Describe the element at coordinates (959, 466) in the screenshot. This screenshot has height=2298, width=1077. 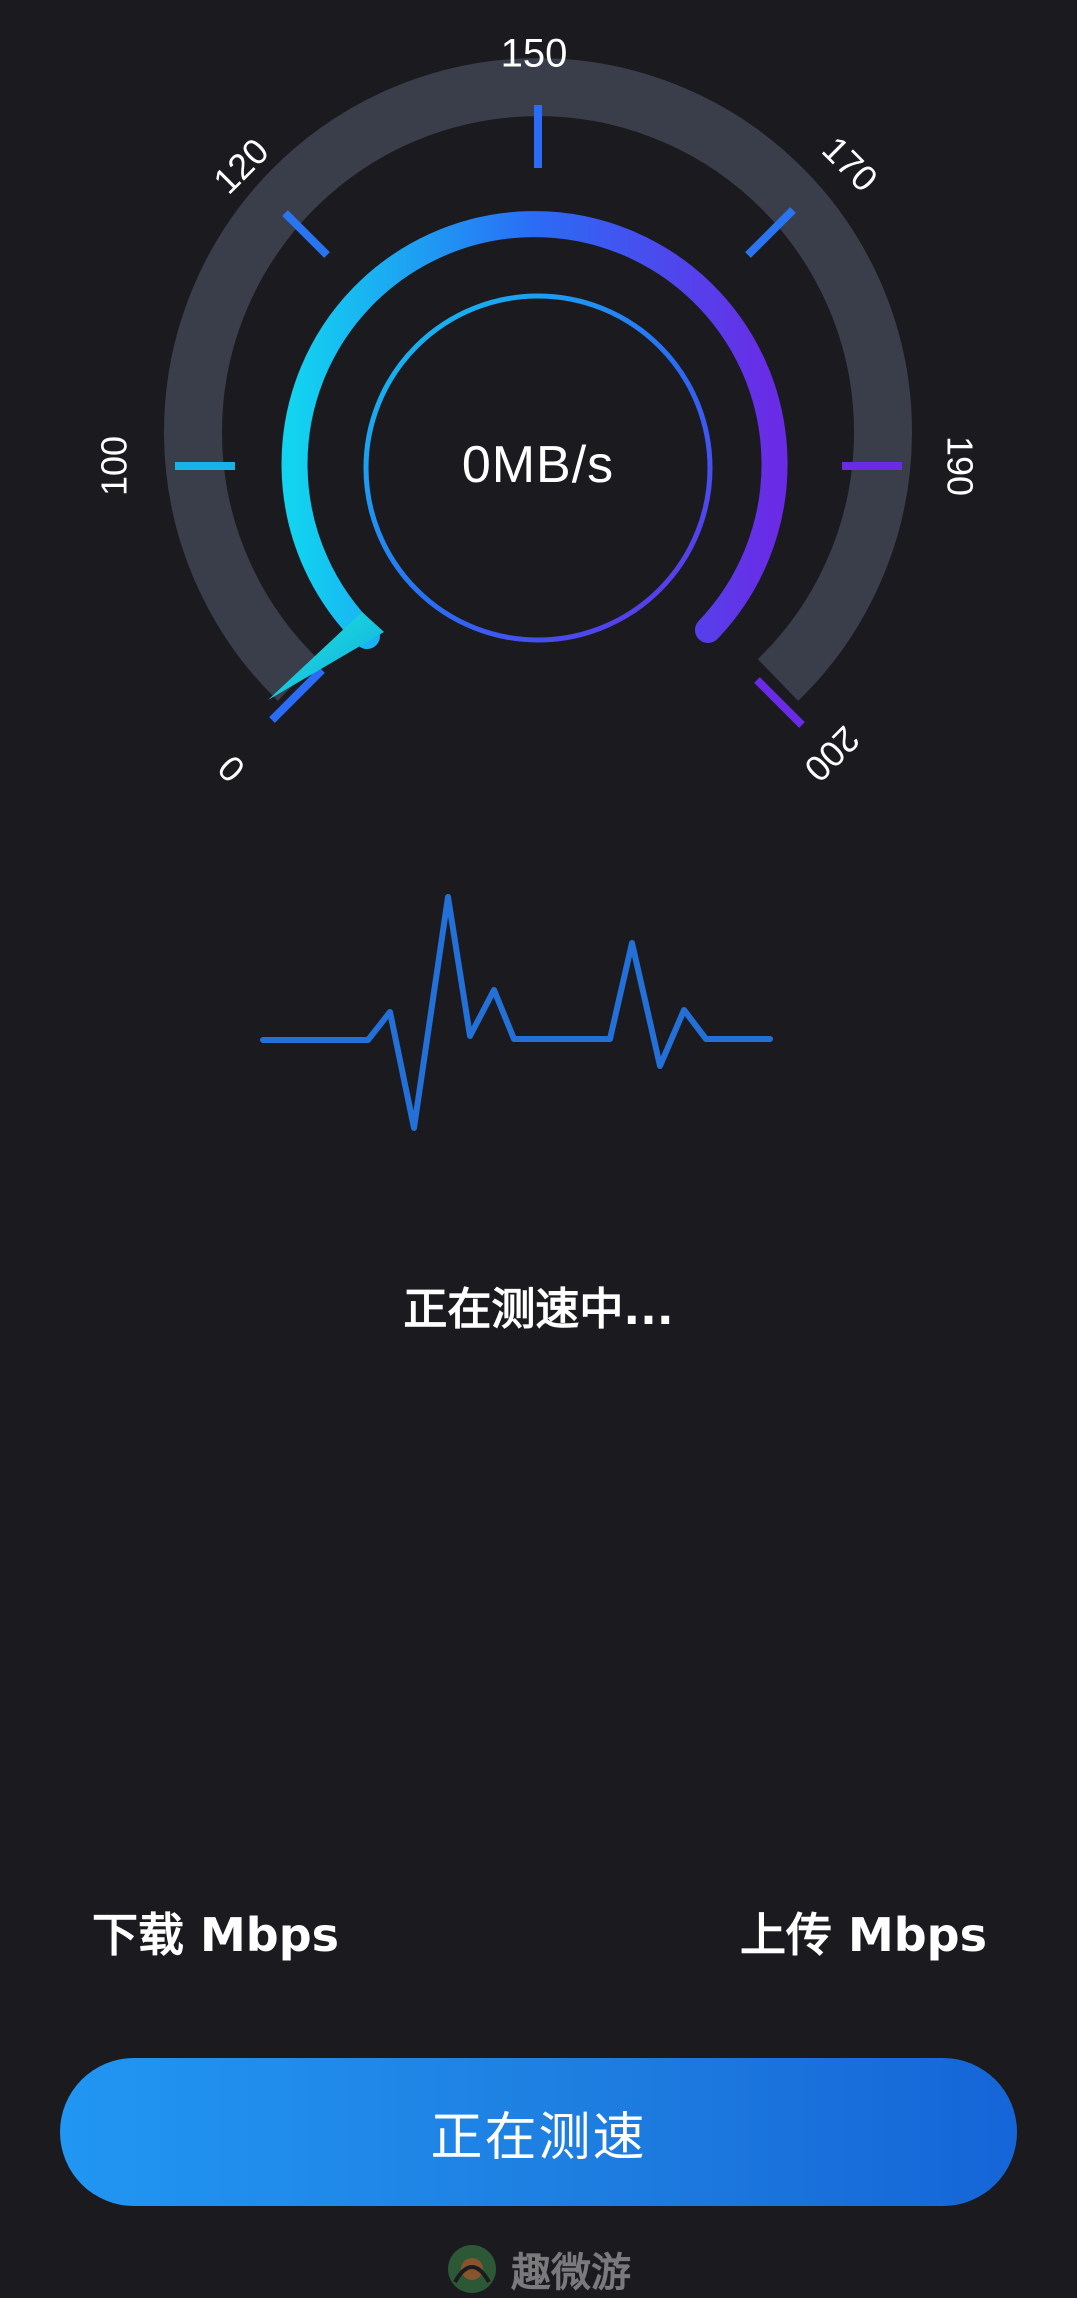
I see `gauge-tick-label-190: 190` at that location.